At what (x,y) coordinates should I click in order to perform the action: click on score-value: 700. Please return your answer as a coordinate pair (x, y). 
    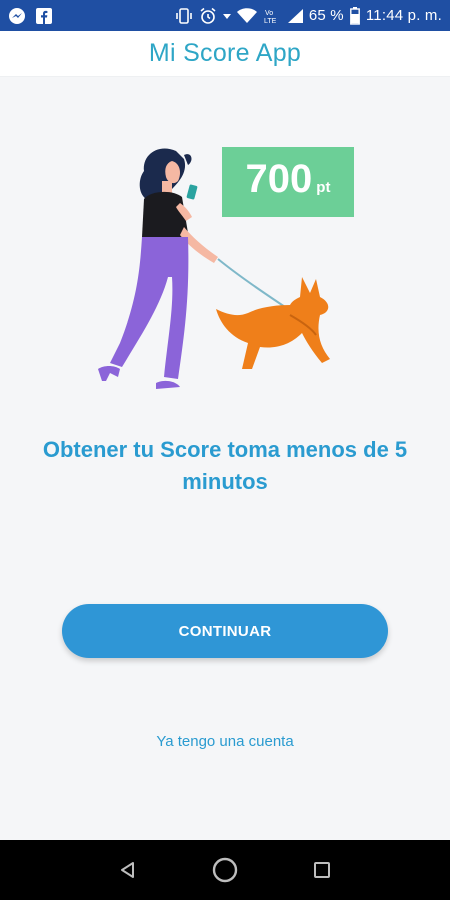
    Looking at the image, I should click on (279, 179).